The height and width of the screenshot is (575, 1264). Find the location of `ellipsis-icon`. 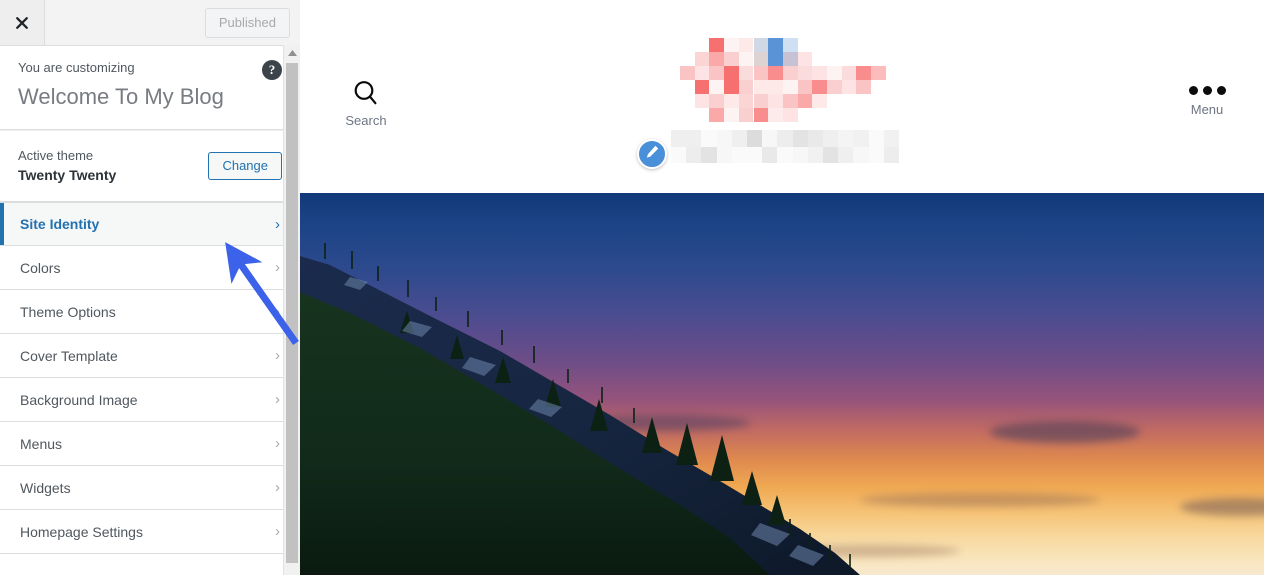

ellipsis-icon is located at coordinates (1207, 90).